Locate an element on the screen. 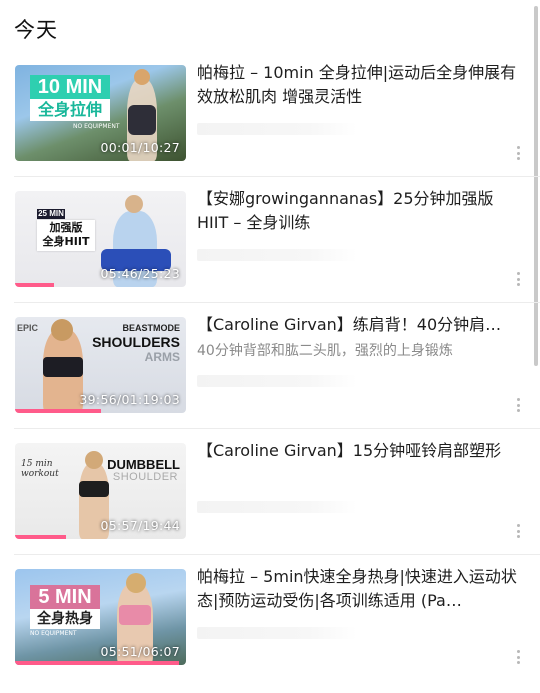 Image resolution: width=540 pixels, height=693 pixels. video-thumbnail: 10 MIN 全身拉伸 NO EQUIPMENT 00:01/10:27 is located at coordinates (100, 113).